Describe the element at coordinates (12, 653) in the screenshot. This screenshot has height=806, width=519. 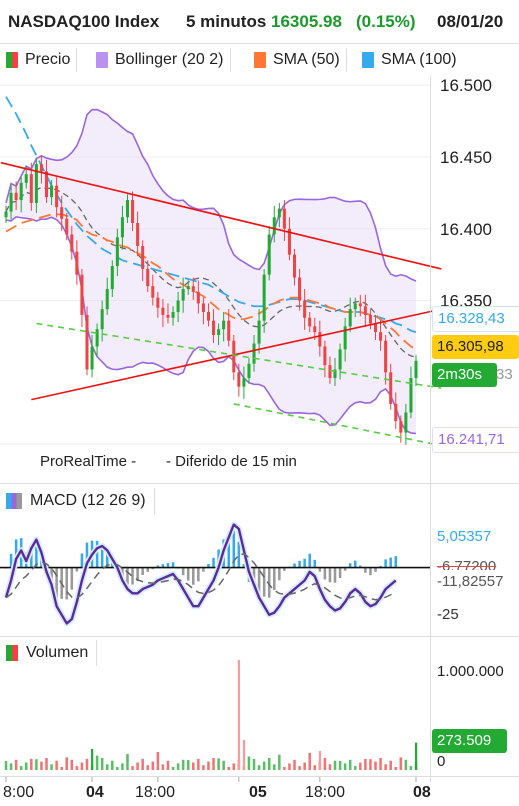
I see `volume-icon` at that location.